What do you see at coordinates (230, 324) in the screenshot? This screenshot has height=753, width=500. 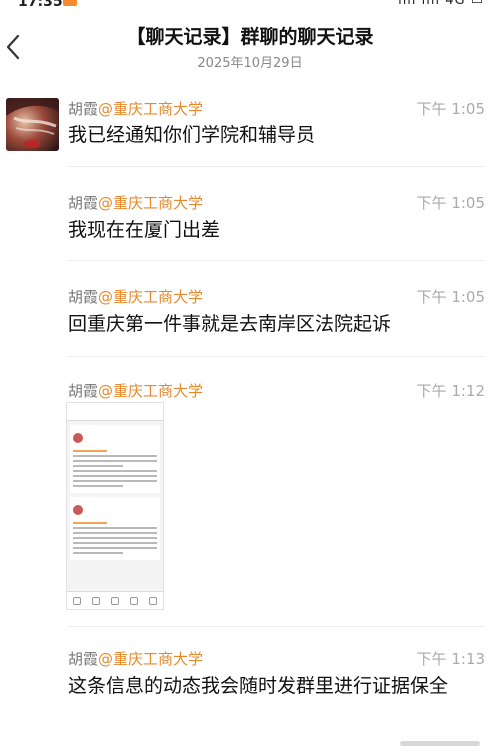 I see `message-text: 回重庆第一件事就是去南岸区法院起诉` at bounding box center [230, 324].